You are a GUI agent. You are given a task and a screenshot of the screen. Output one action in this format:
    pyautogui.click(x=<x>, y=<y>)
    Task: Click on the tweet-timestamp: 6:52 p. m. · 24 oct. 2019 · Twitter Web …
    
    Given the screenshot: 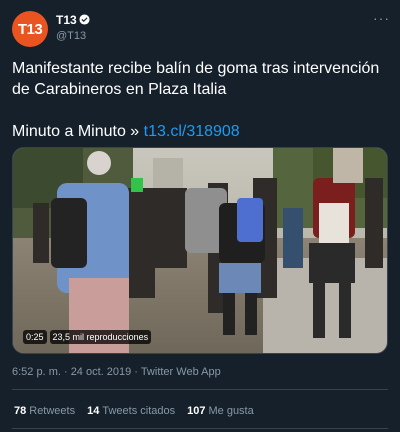 What is the action you would take?
    pyautogui.click(x=116, y=372)
    